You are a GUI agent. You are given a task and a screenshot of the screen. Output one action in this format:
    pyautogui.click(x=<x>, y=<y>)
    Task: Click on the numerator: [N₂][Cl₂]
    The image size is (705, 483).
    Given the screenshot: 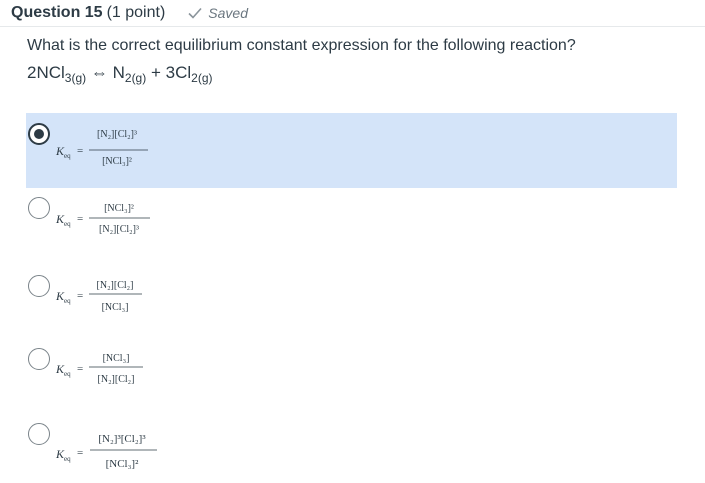 What is the action you would take?
    pyautogui.click(x=115, y=285)
    